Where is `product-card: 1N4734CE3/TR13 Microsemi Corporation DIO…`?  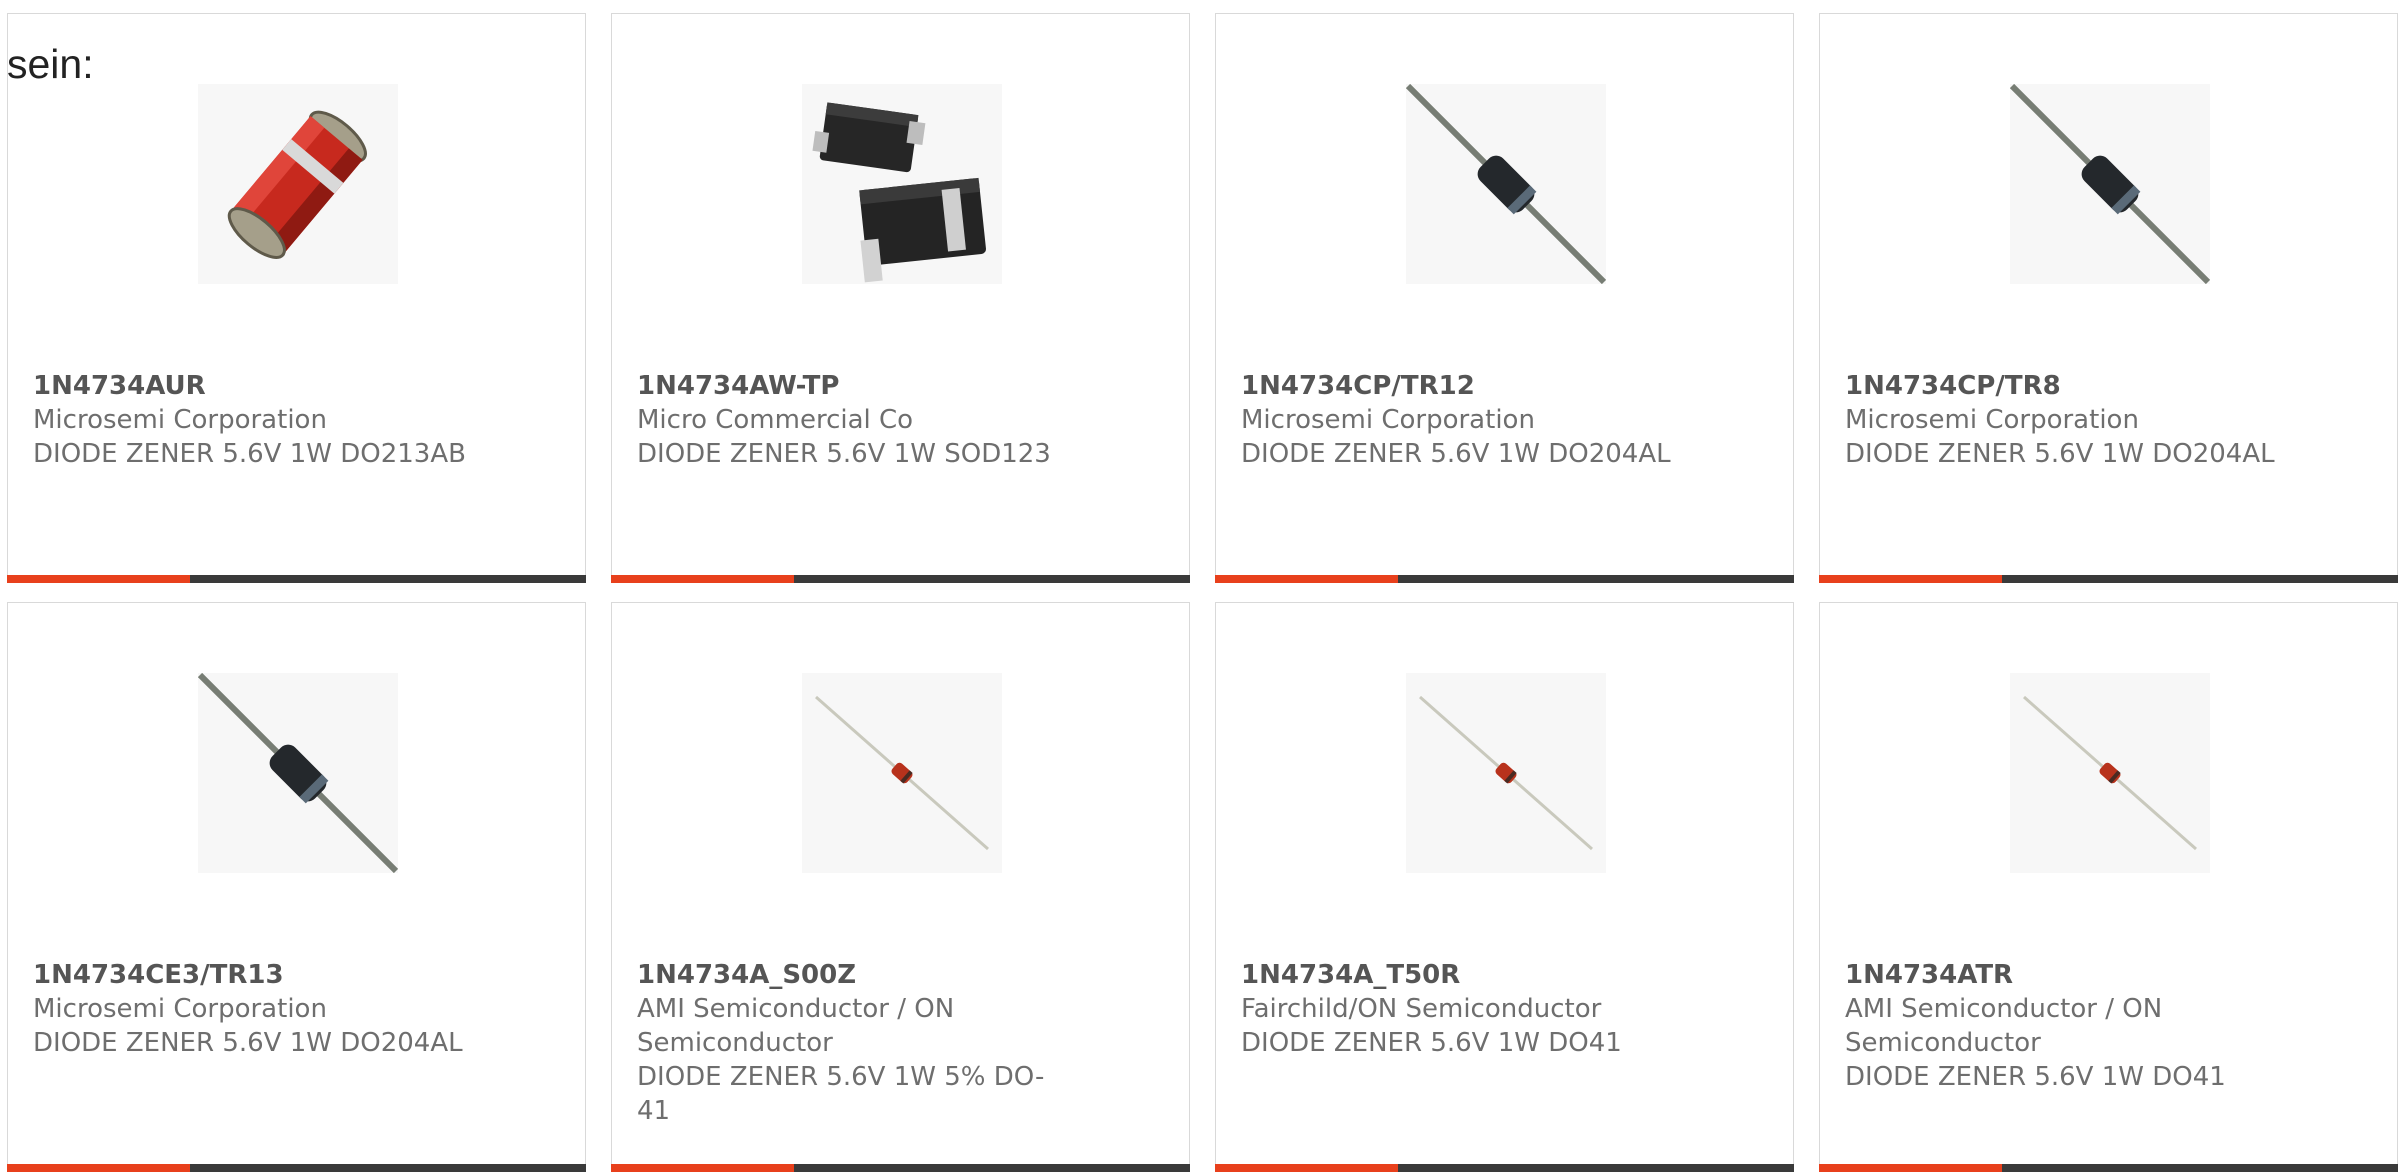
product-card: 1N4734CE3/TR13 Microsemi Corporation DIO… is located at coordinates (296, 887).